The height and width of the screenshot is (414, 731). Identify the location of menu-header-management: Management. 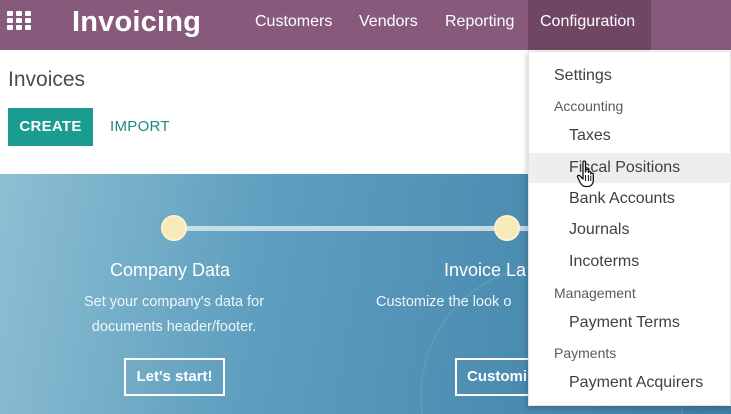
(595, 293).